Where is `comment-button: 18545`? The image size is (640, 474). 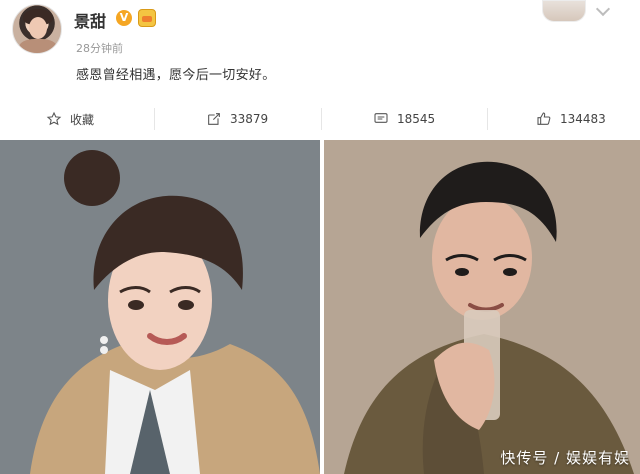 comment-button: 18545 is located at coordinates (404, 119).